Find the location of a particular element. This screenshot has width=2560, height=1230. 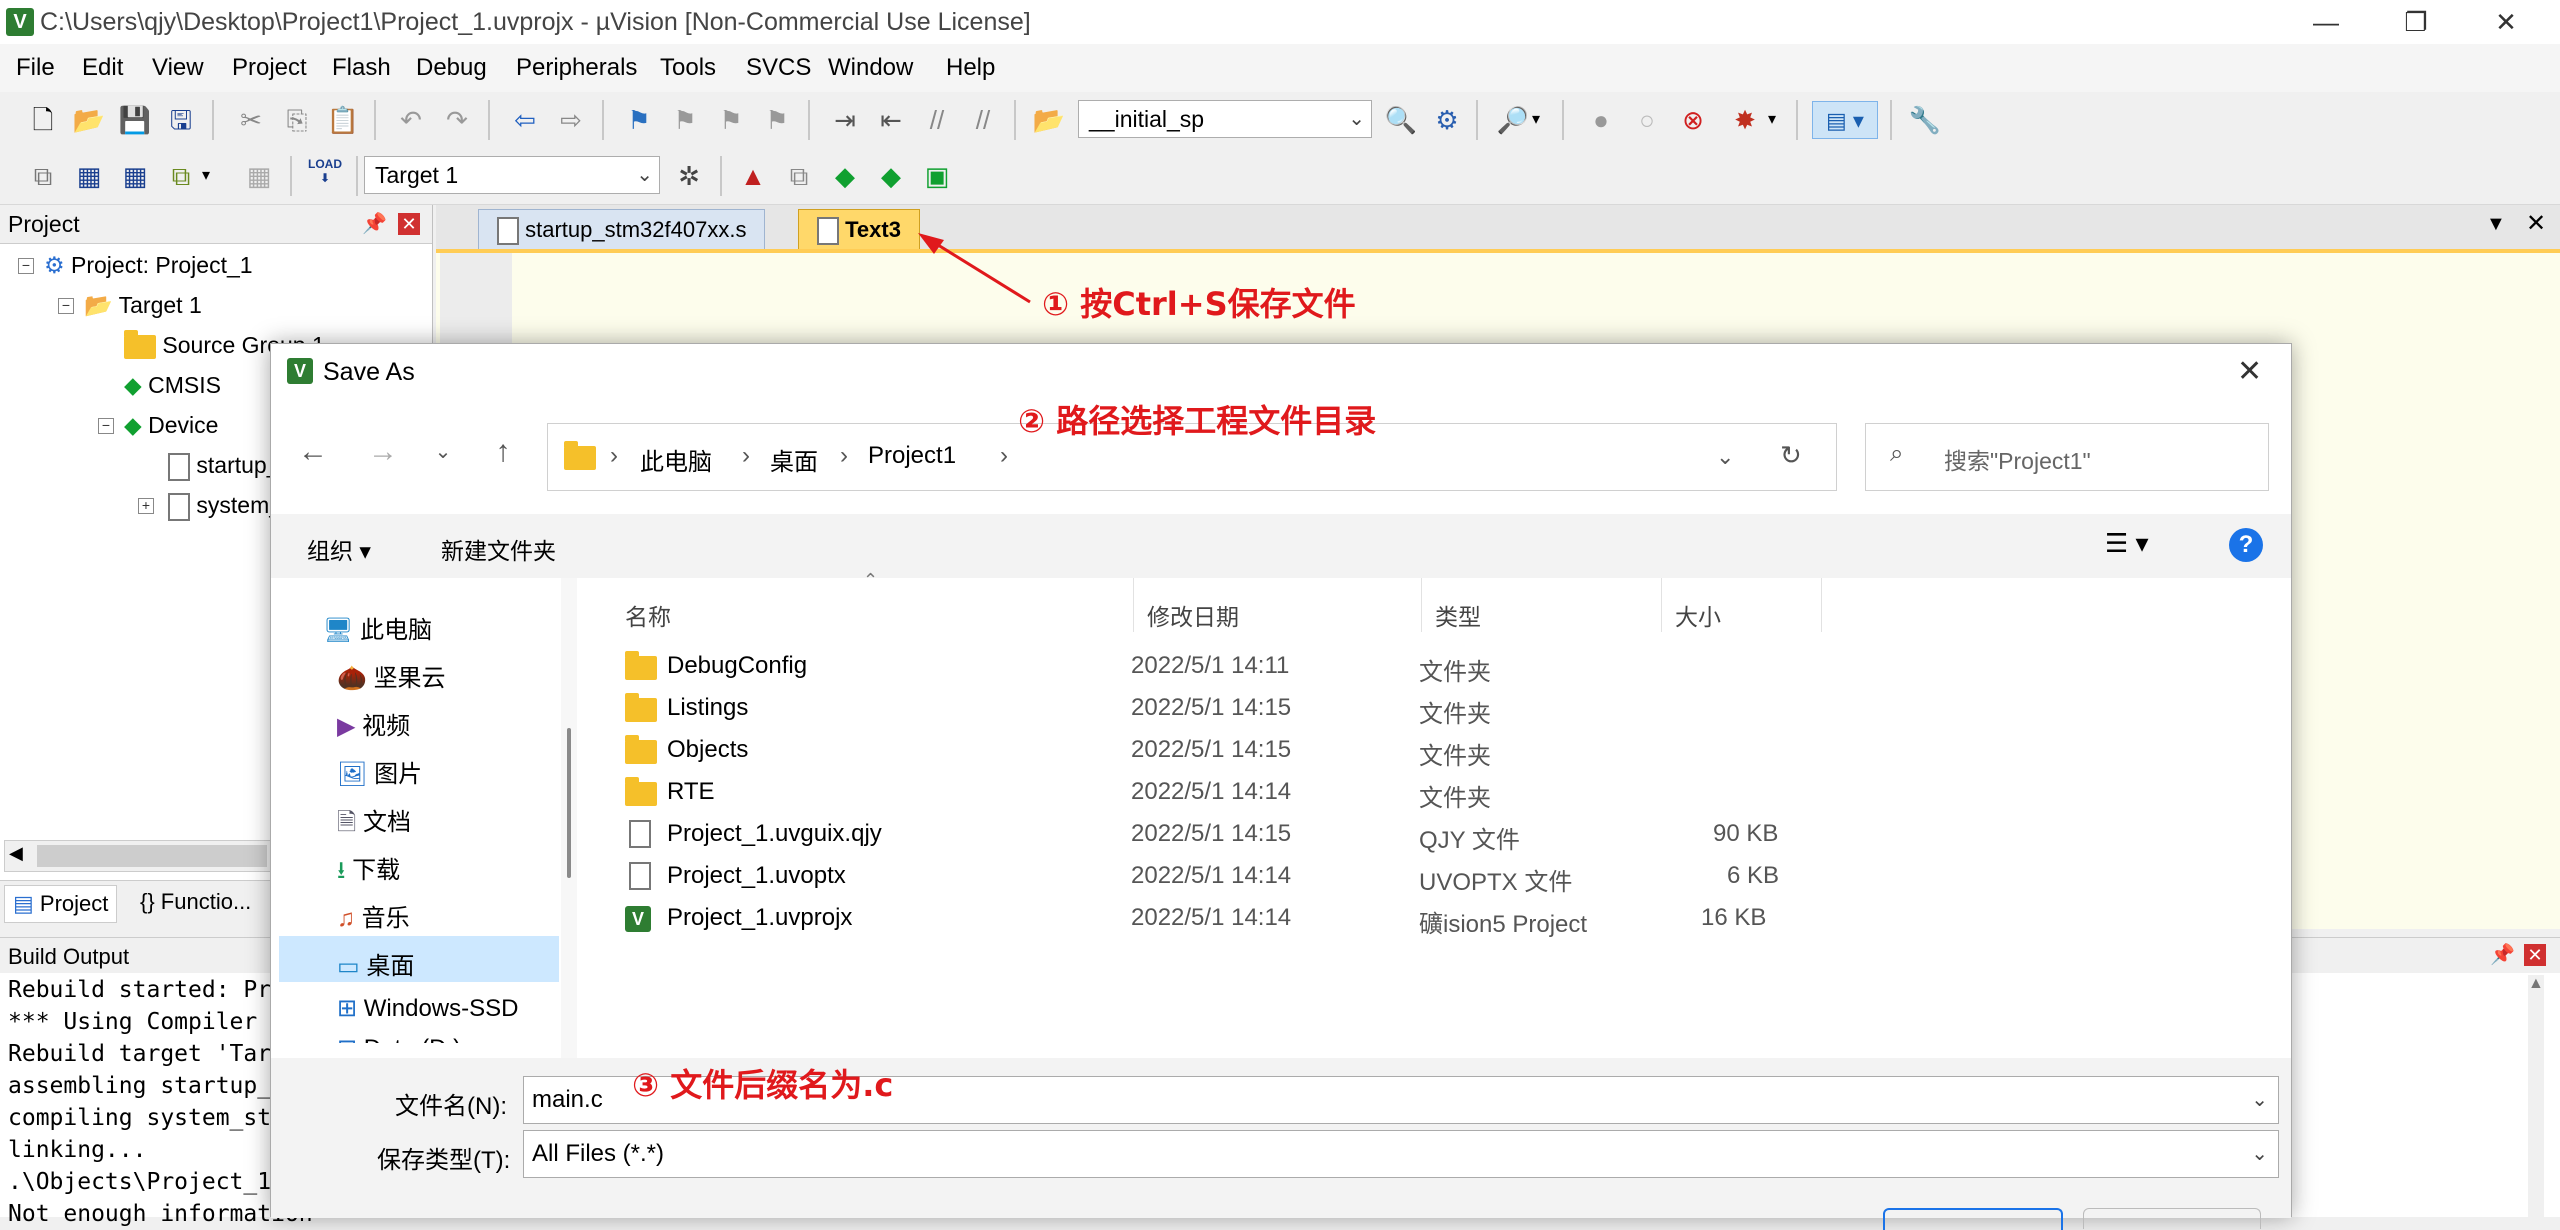

annotation-arrow is located at coordinates (974, 268).